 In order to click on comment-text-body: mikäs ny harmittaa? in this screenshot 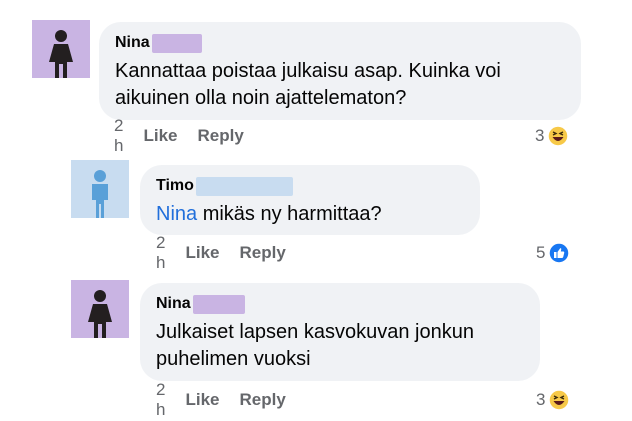, I will do `click(289, 214)`.